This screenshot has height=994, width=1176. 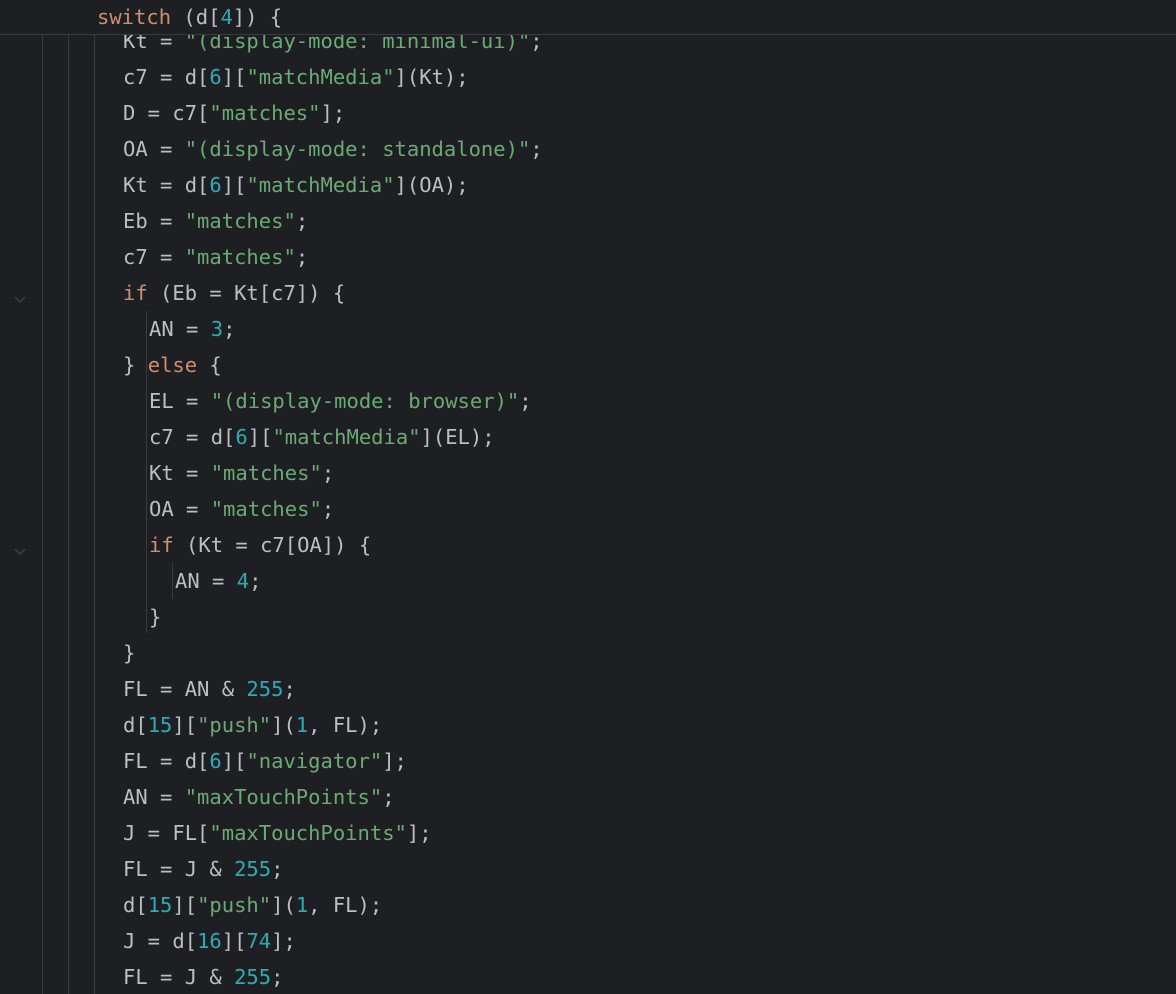 I want to click on code-line: AN = 4;, so click(x=218, y=581).